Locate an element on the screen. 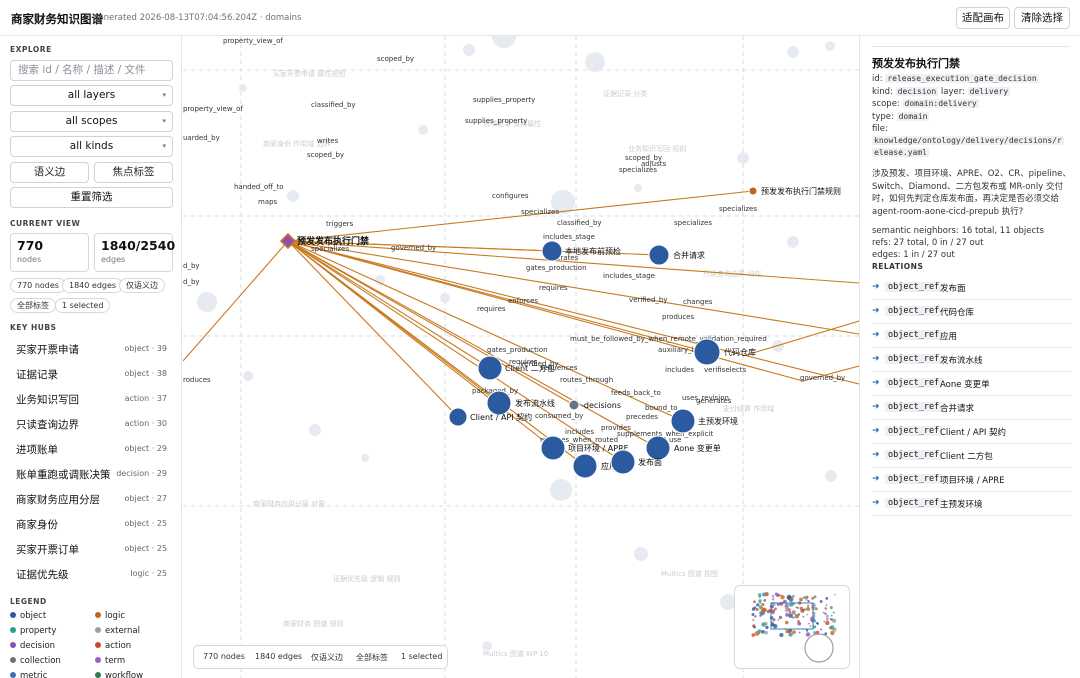 The image size is (1080, 678). relation-row: ➜ object_ref Client / API 契约 is located at coordinates (972, 432).